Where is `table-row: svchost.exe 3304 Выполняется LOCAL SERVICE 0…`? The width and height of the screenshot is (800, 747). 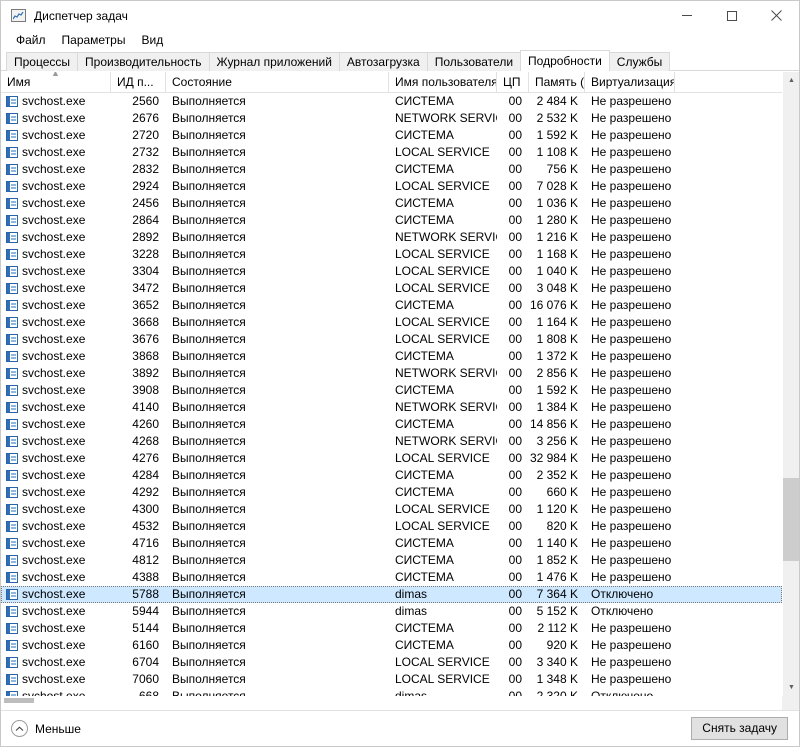
table-row: svchost.exe 3304 Выполняется LOCAL SERVICE 0… is located at coordinates (391, 271).